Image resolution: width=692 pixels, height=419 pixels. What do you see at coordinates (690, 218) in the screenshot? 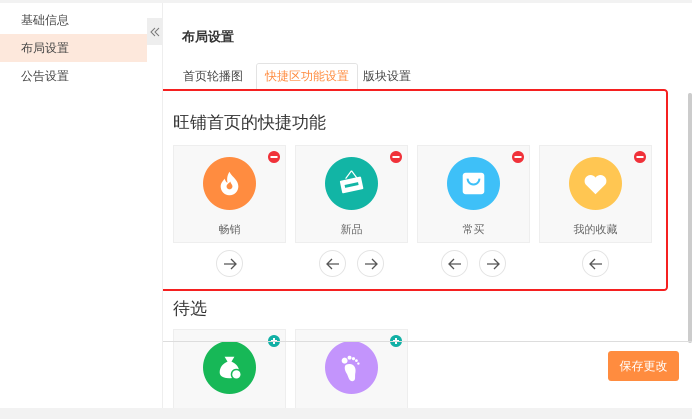
I see `scrollbar` at bounding box center [690, 218].